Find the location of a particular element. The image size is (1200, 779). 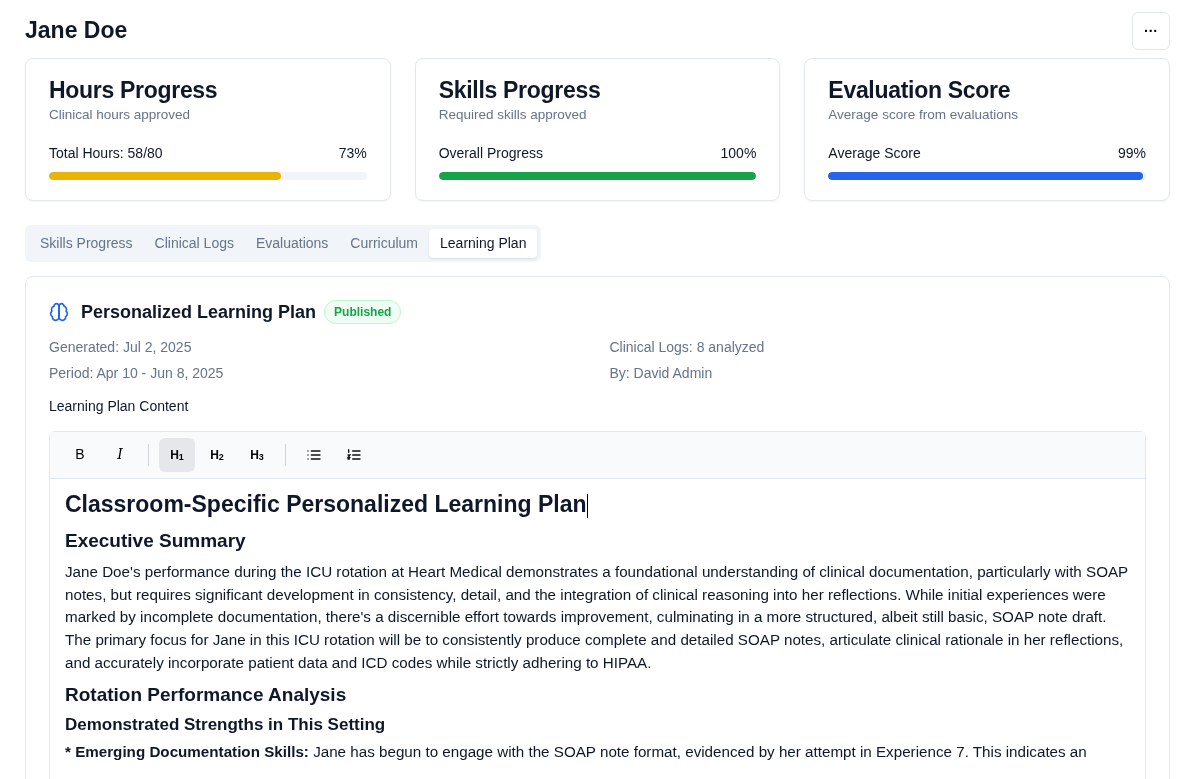

card-subtitle: Required skills approved is located at coordinates (513, 114).